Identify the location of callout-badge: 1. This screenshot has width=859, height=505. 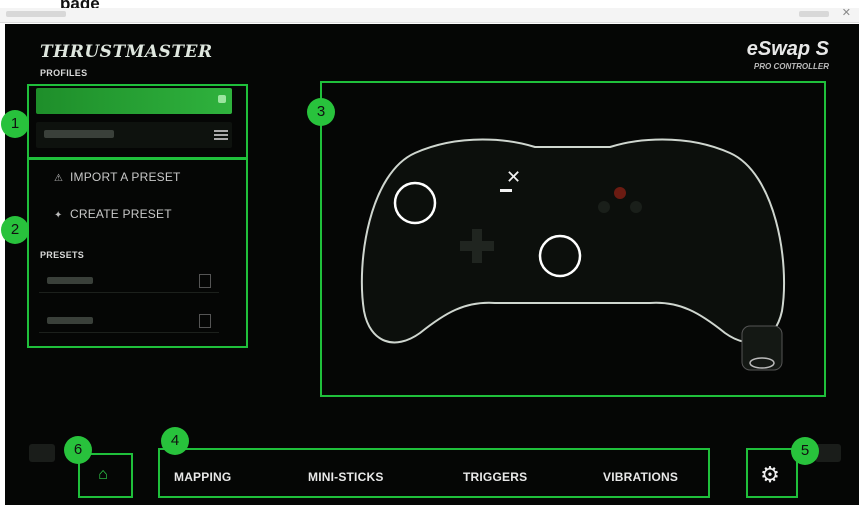
(15, 124).